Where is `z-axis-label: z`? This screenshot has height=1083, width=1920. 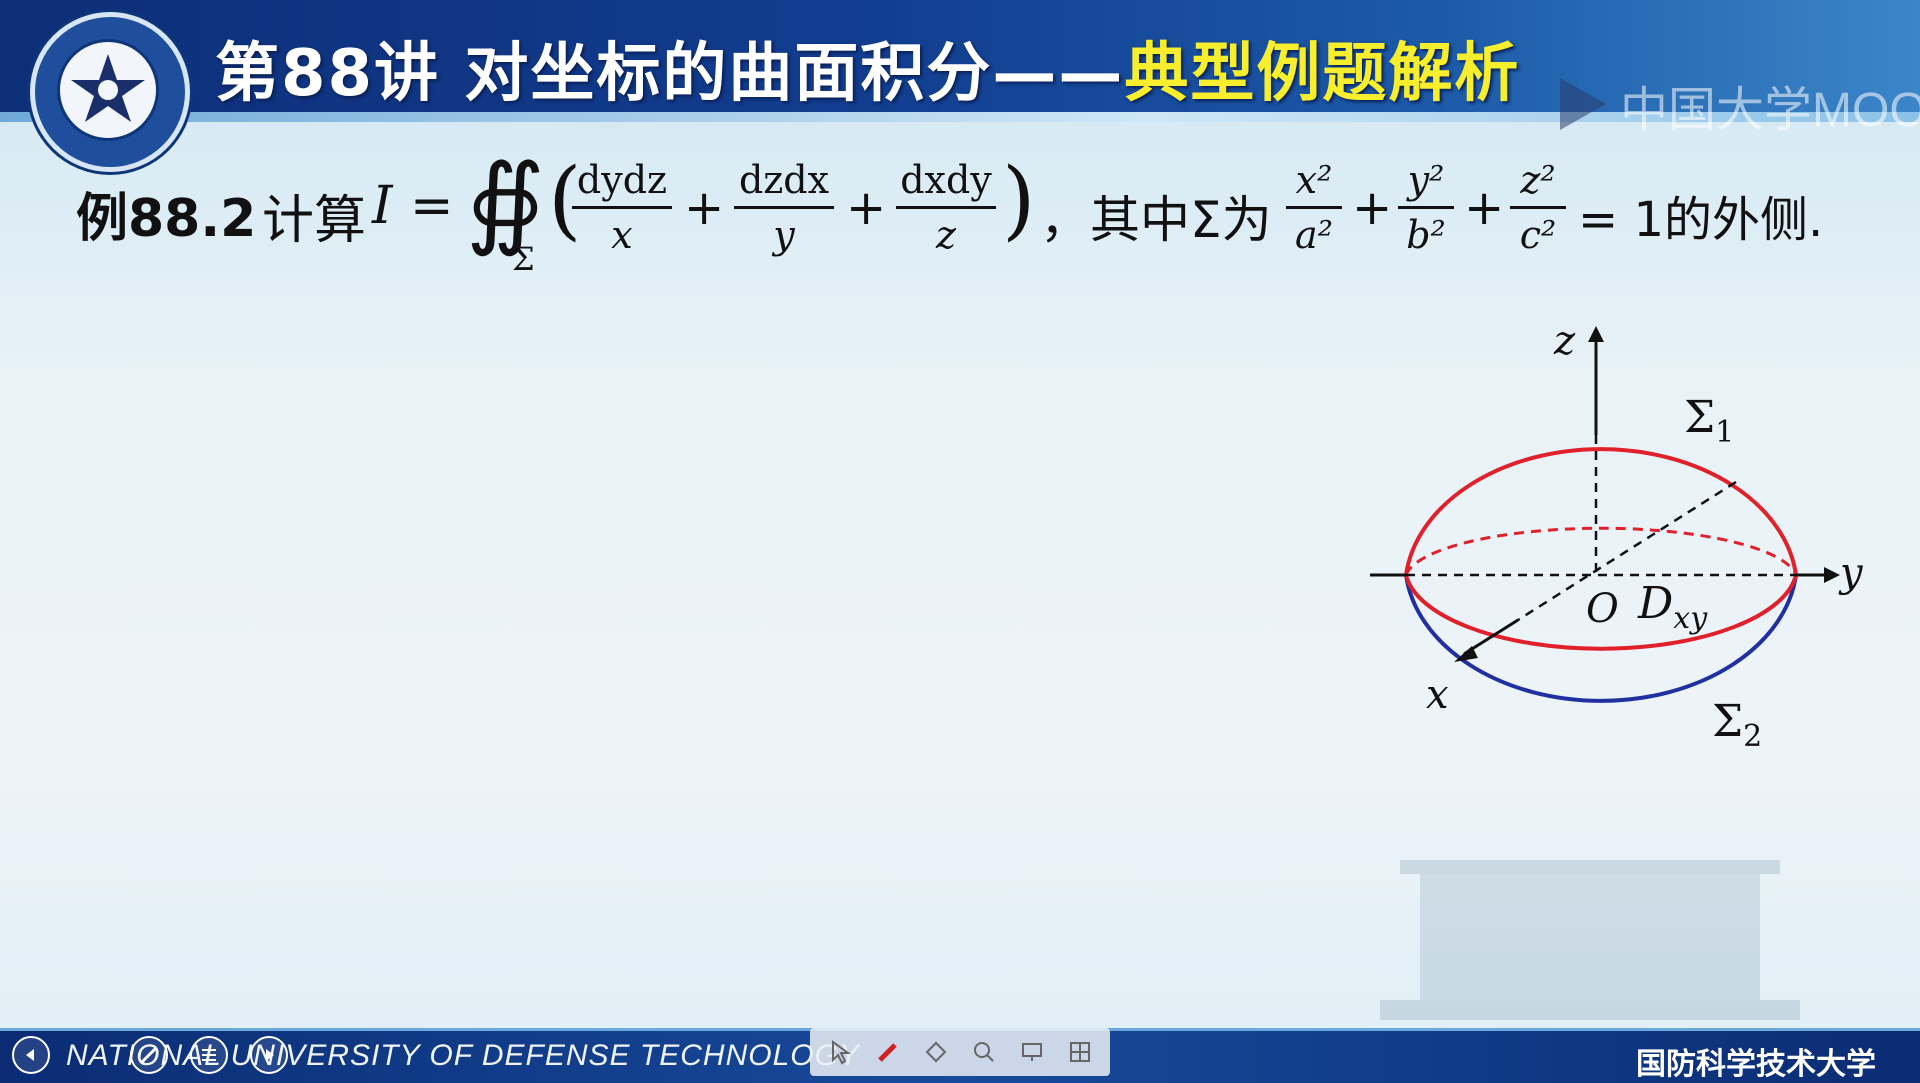 z-axis-label: z is located at coordinates (1565, 341).